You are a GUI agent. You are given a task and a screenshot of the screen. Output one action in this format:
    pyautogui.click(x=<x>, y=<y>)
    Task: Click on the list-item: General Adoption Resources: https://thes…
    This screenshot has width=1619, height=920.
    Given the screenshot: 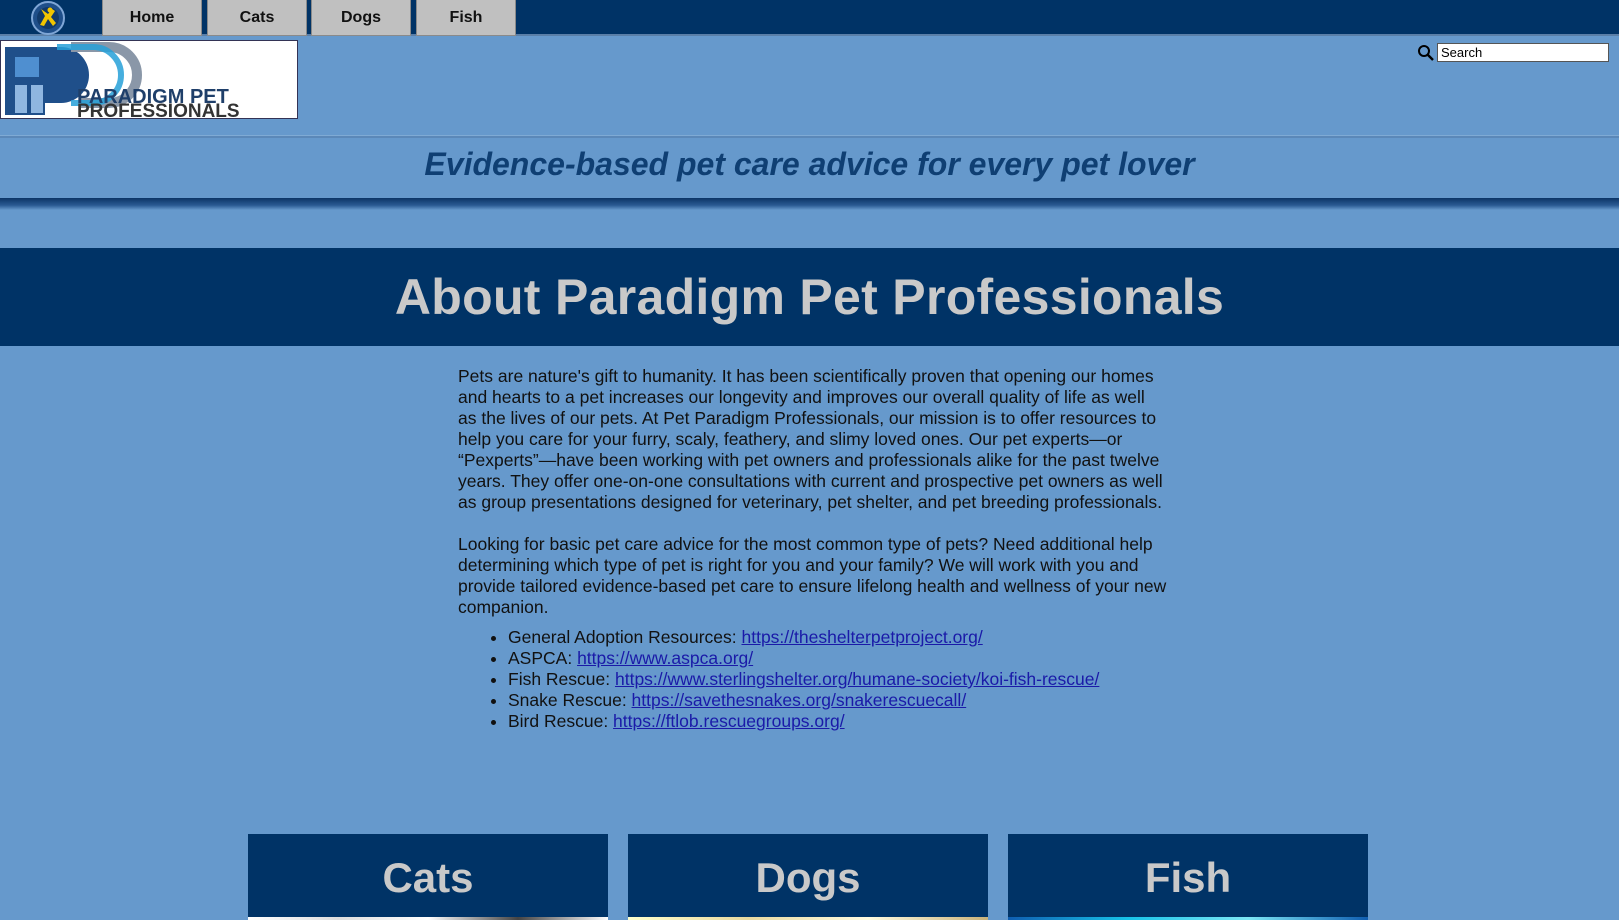 What is the action you would take?
    pyautogui.click(x=838, y=637)
    